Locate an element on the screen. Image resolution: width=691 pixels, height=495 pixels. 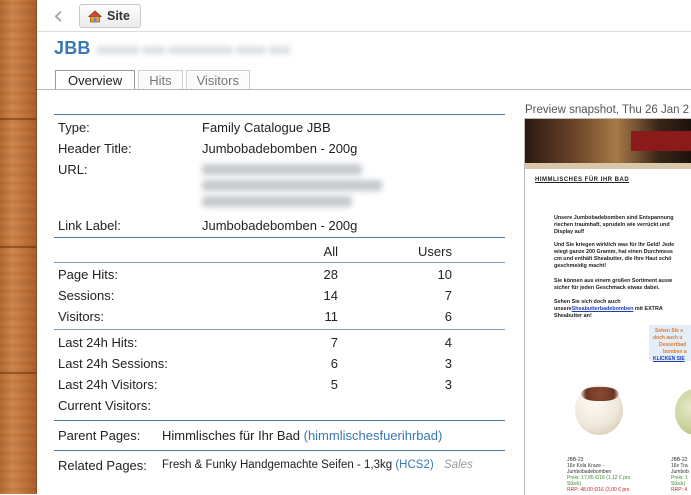
redacted-site-url: xxxxxx-xxx-xxxxxxxxx-xxxx-xxx is located at coordinates (193, 48).